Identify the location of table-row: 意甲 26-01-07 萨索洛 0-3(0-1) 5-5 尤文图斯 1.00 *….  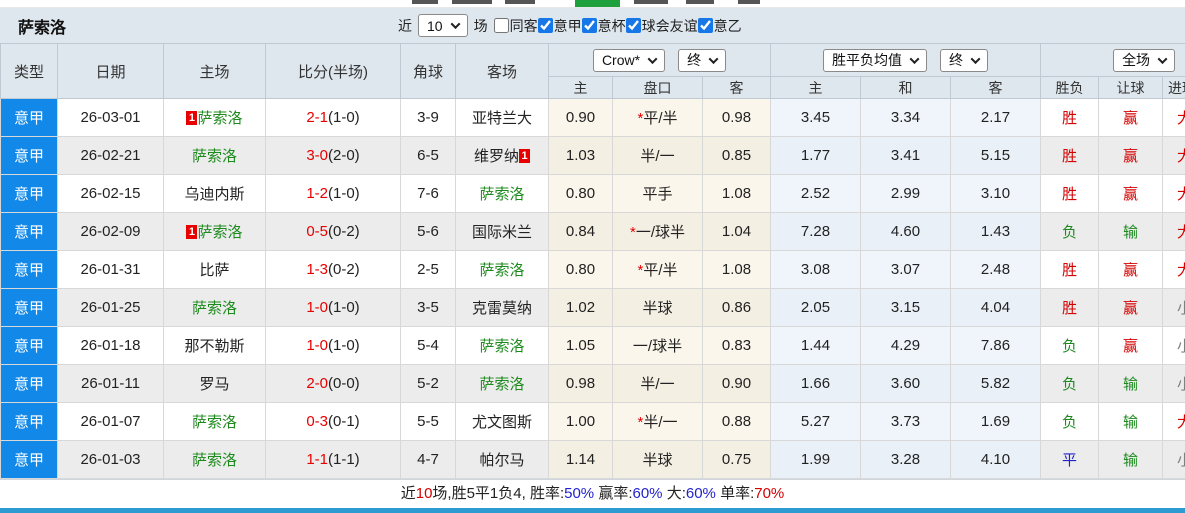
(592, 421).